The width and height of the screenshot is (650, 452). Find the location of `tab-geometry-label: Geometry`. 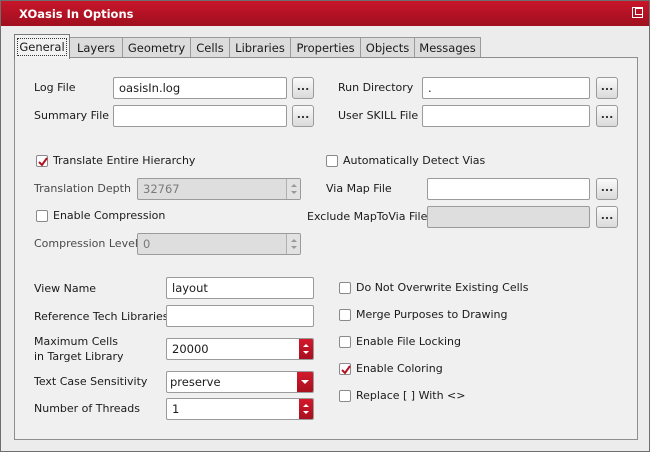

tab-geometry-label: Geometry is located at coordinates (156, 48).